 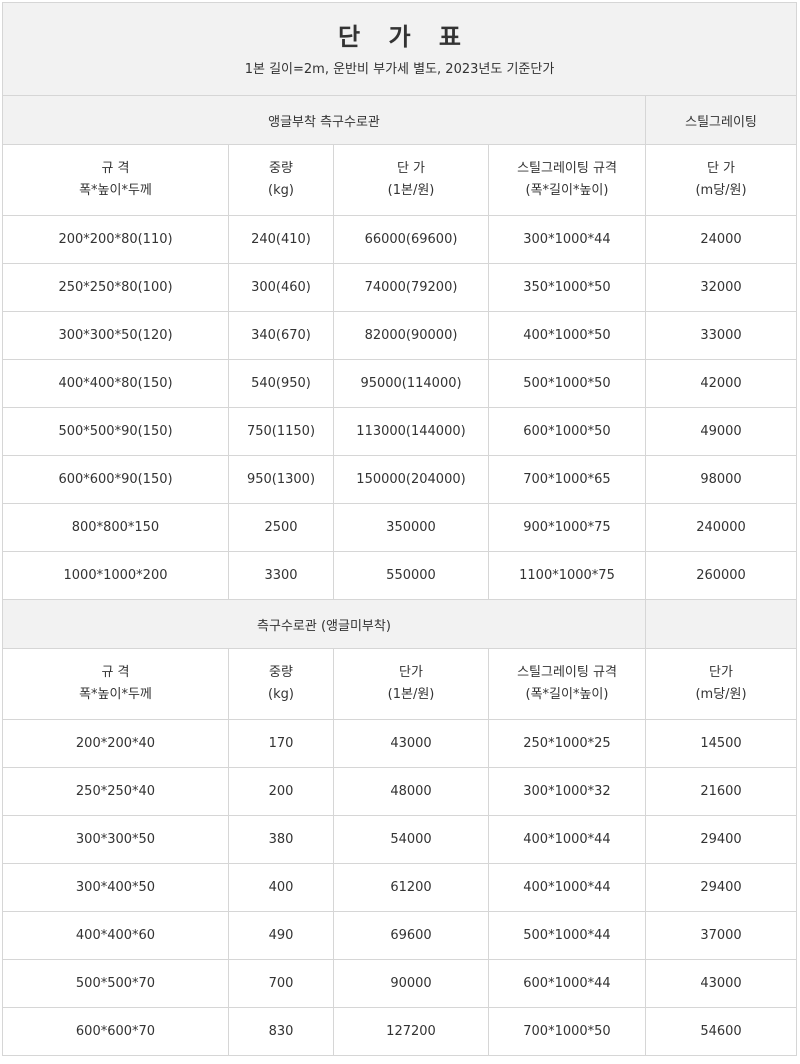 What do you see at coordinates (281, 684) in the screenshot?
I see `column-header: 중량 (kg)` at bounding box center [281, 684].